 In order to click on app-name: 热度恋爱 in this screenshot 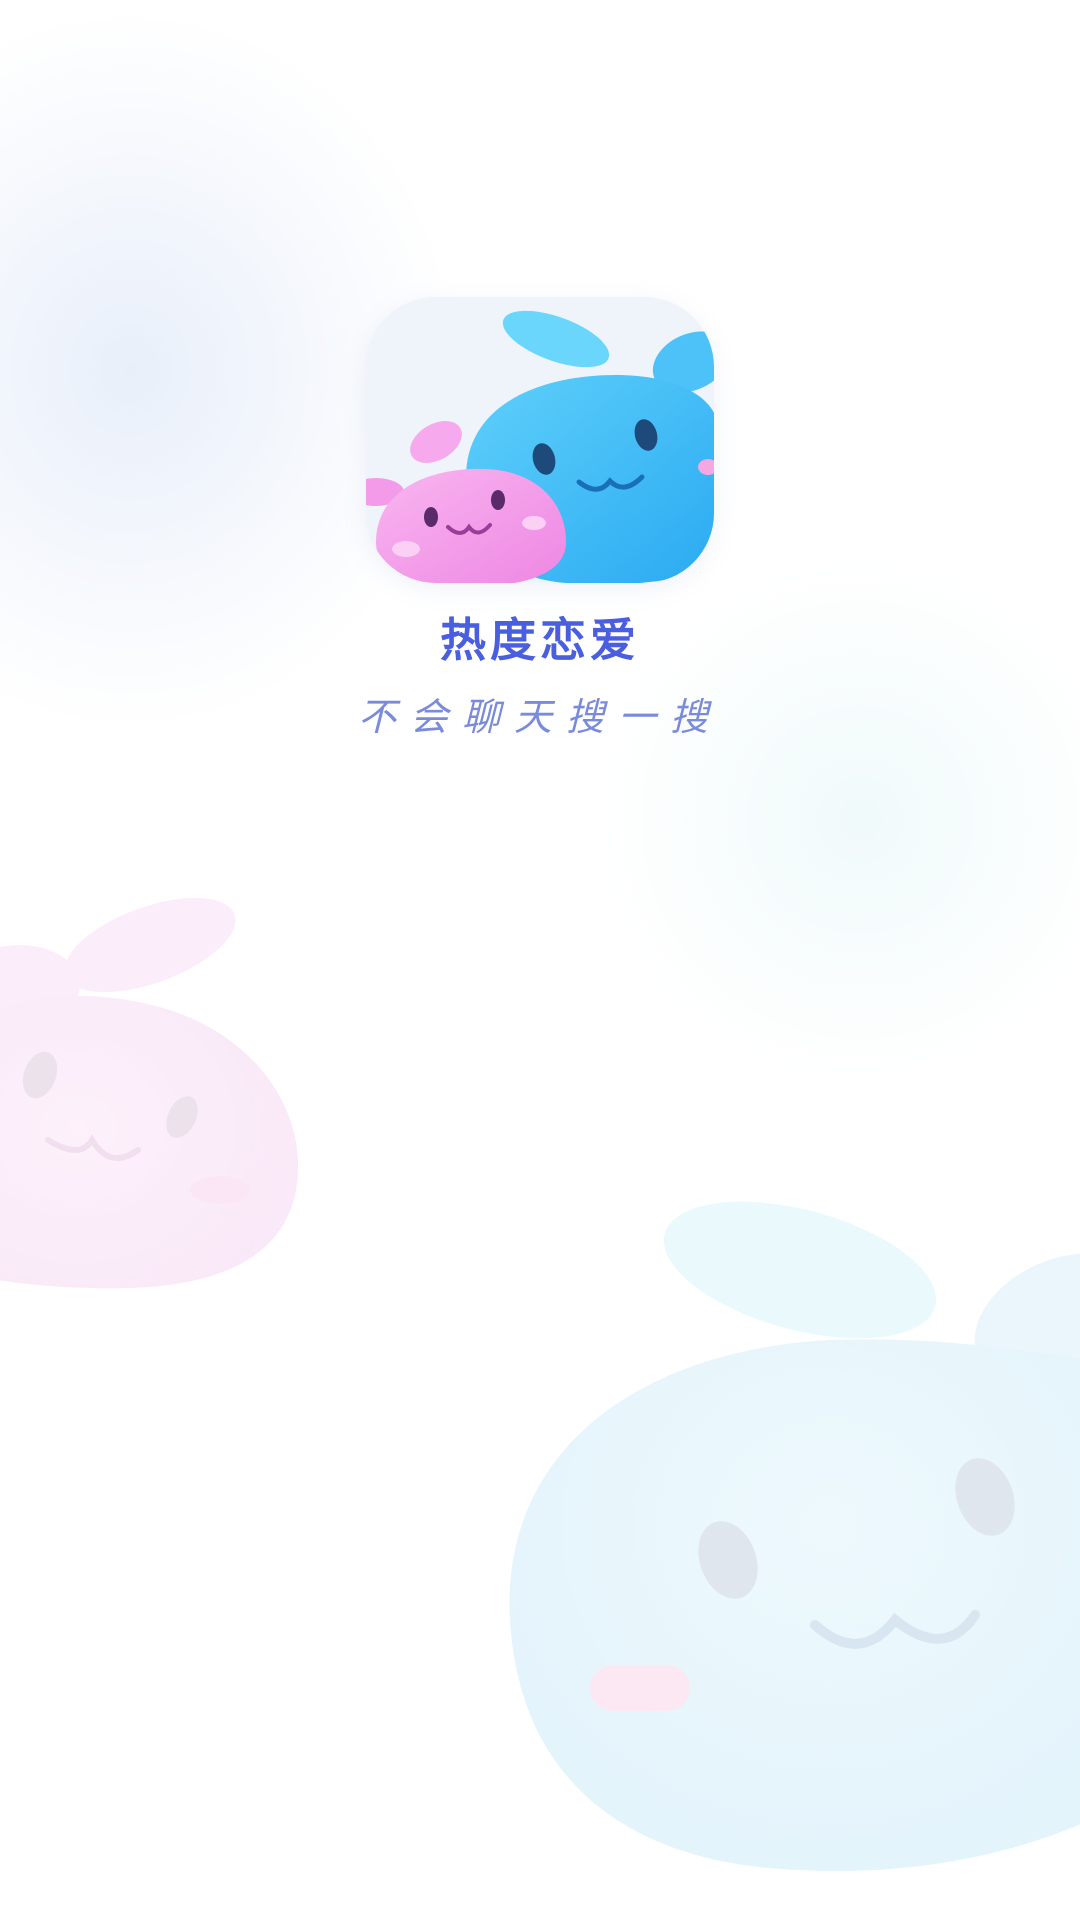, I will do `click(540, 640)`.